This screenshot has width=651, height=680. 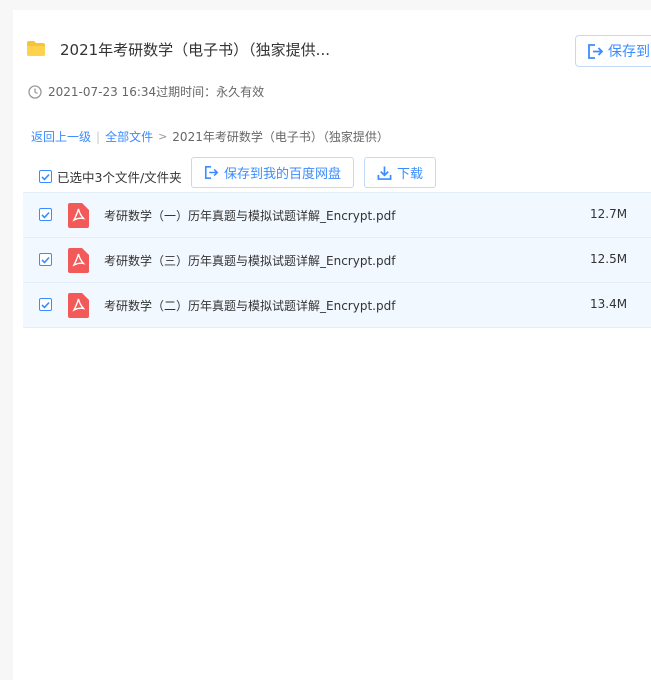 What do you see at coordinates (36, 48) in the screenshot?
I see `folder-icon` at bounding box center [36, 48].